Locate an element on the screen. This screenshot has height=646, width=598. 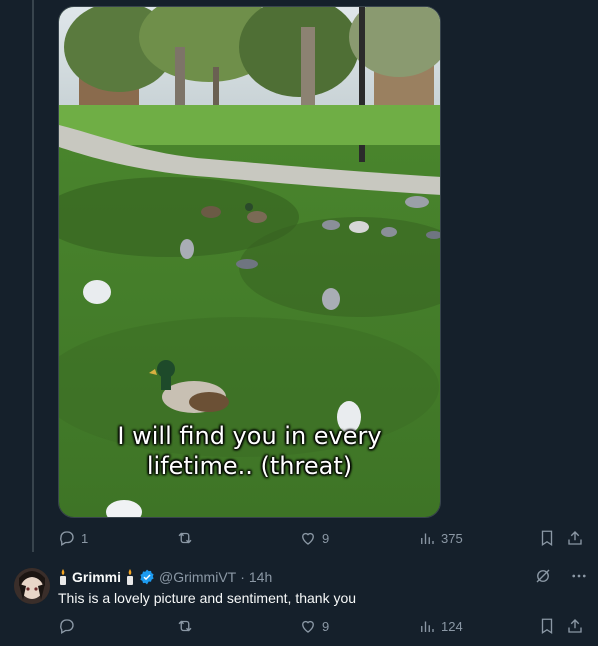
thread-line is located at coordinates (33, 276).